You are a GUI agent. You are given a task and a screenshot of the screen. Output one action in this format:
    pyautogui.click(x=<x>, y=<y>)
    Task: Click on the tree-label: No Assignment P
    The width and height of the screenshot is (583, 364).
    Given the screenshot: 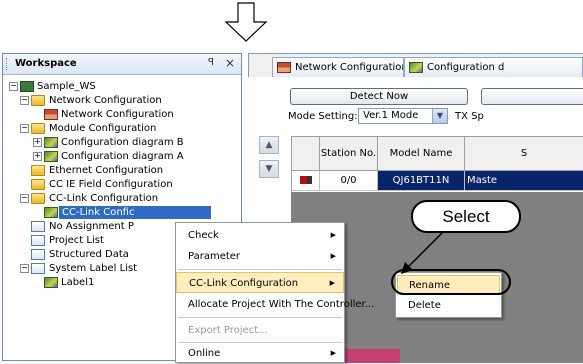 What is the action you would take?
    pyautogui.click(x=91, y=226)
    